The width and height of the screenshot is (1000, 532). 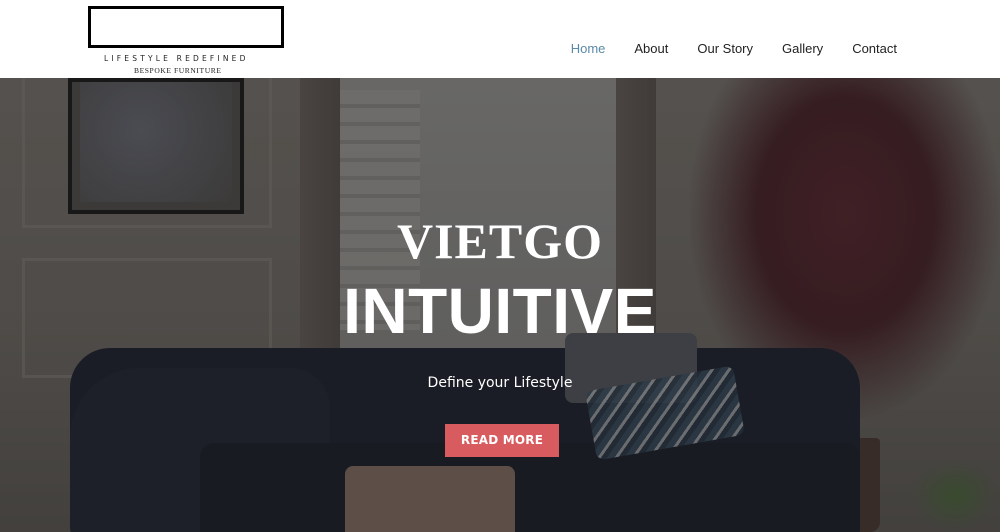 I want to click on read-more-button: READ MORE, so click(x=502, y=440).